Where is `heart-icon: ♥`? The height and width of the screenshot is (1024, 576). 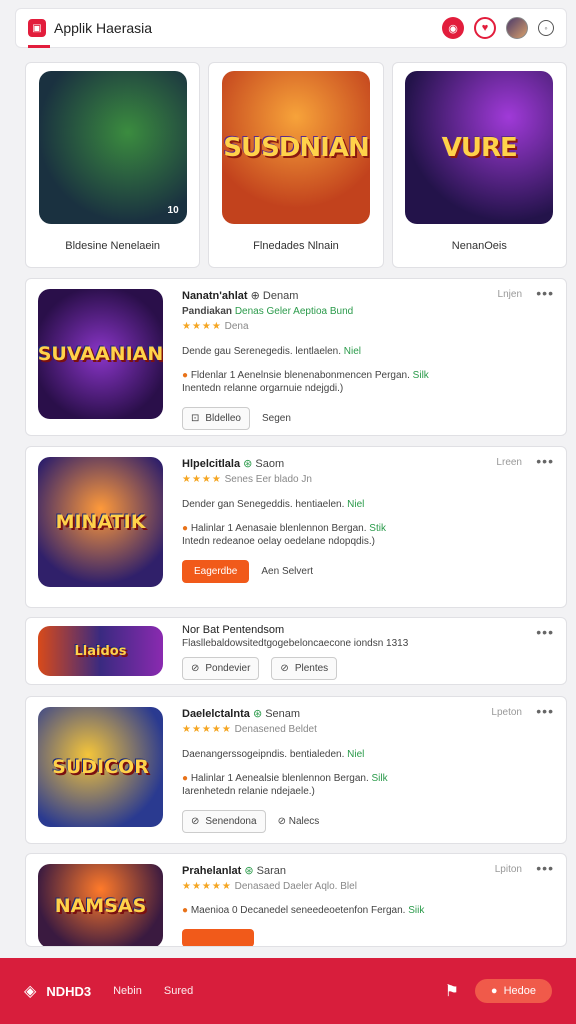 heart-icon: ♥ is located at coordinates (485, 28).